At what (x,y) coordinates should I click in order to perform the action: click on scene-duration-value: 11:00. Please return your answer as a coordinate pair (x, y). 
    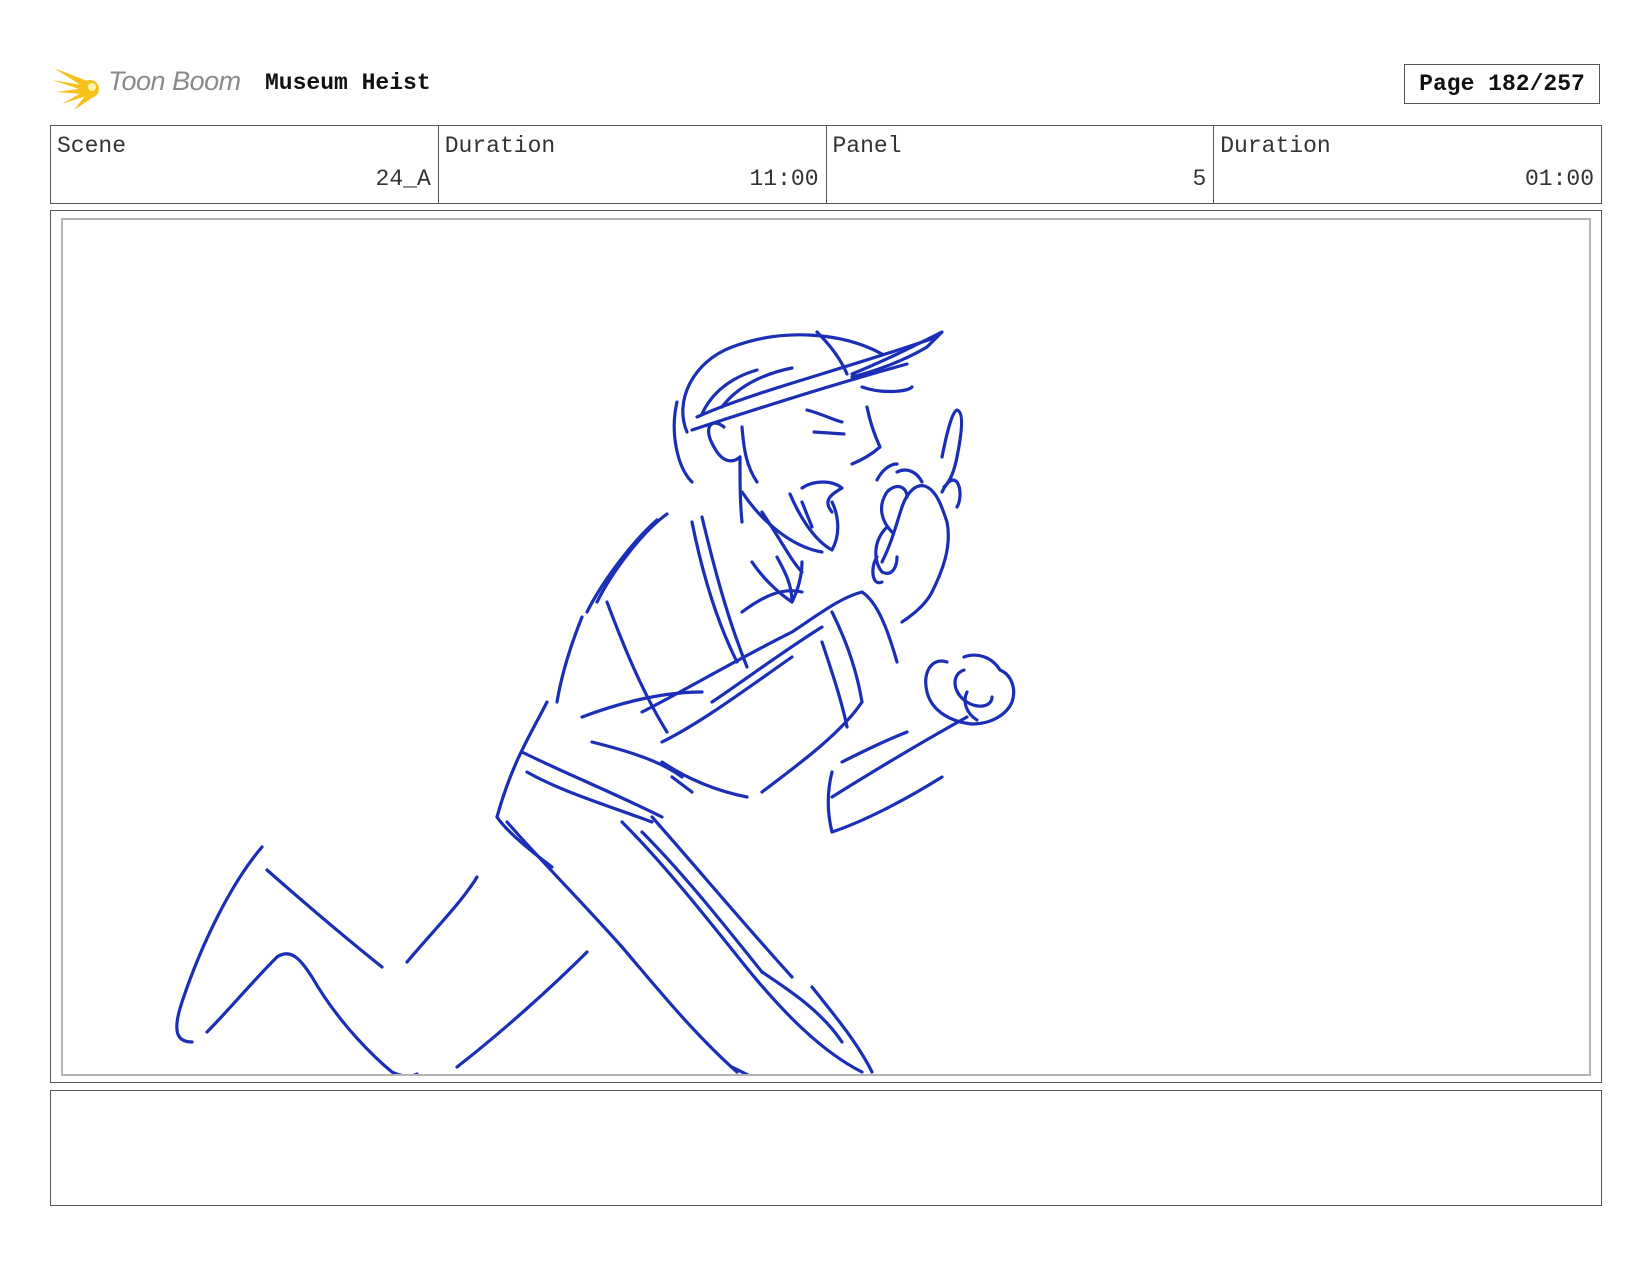
    Looking at the image, I should click on (784, 179).